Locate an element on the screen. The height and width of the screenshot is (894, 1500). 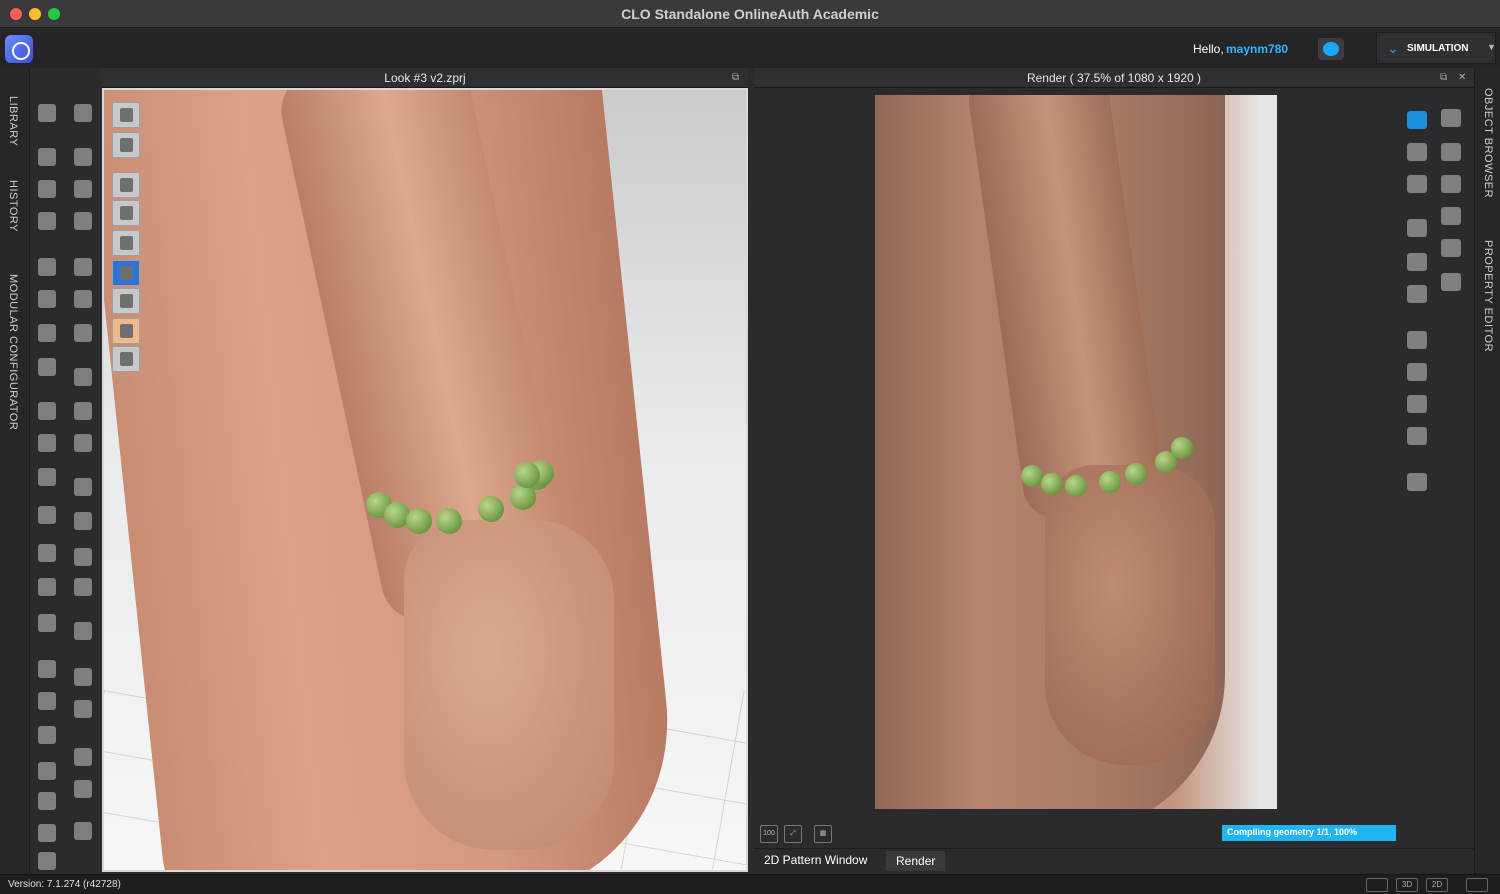
clo-logo-icon is located at coordinates (19, 49).